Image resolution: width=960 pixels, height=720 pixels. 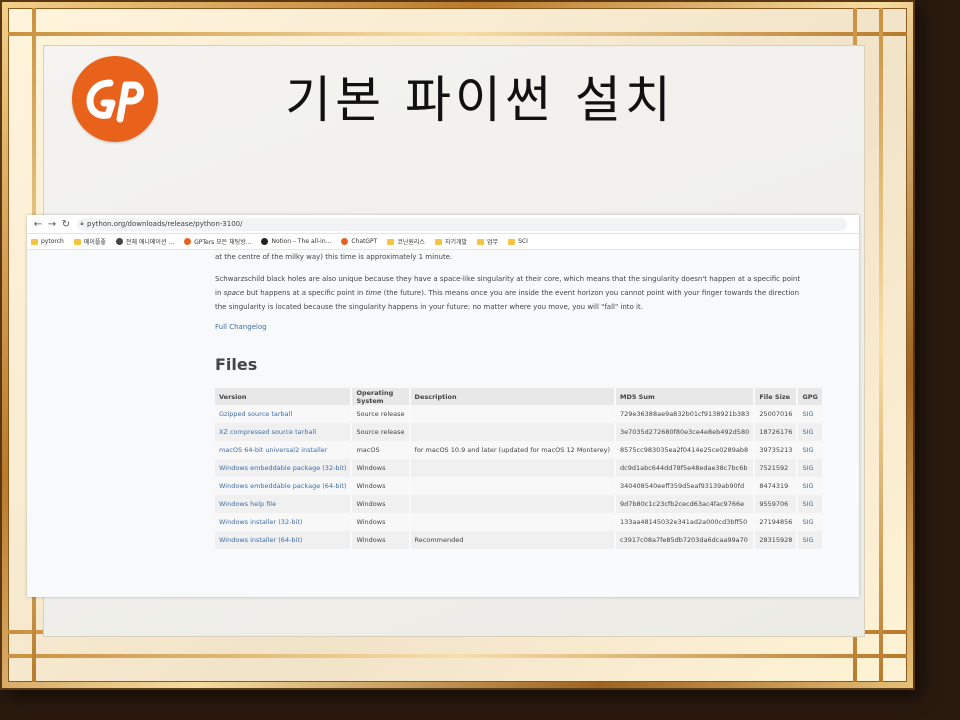 What do you see at coordinates (685, 414) in the screenshot?
I see `table-cell: 729e36388ae9a832b01cf9138921b383` at bounding box center [685, 414].